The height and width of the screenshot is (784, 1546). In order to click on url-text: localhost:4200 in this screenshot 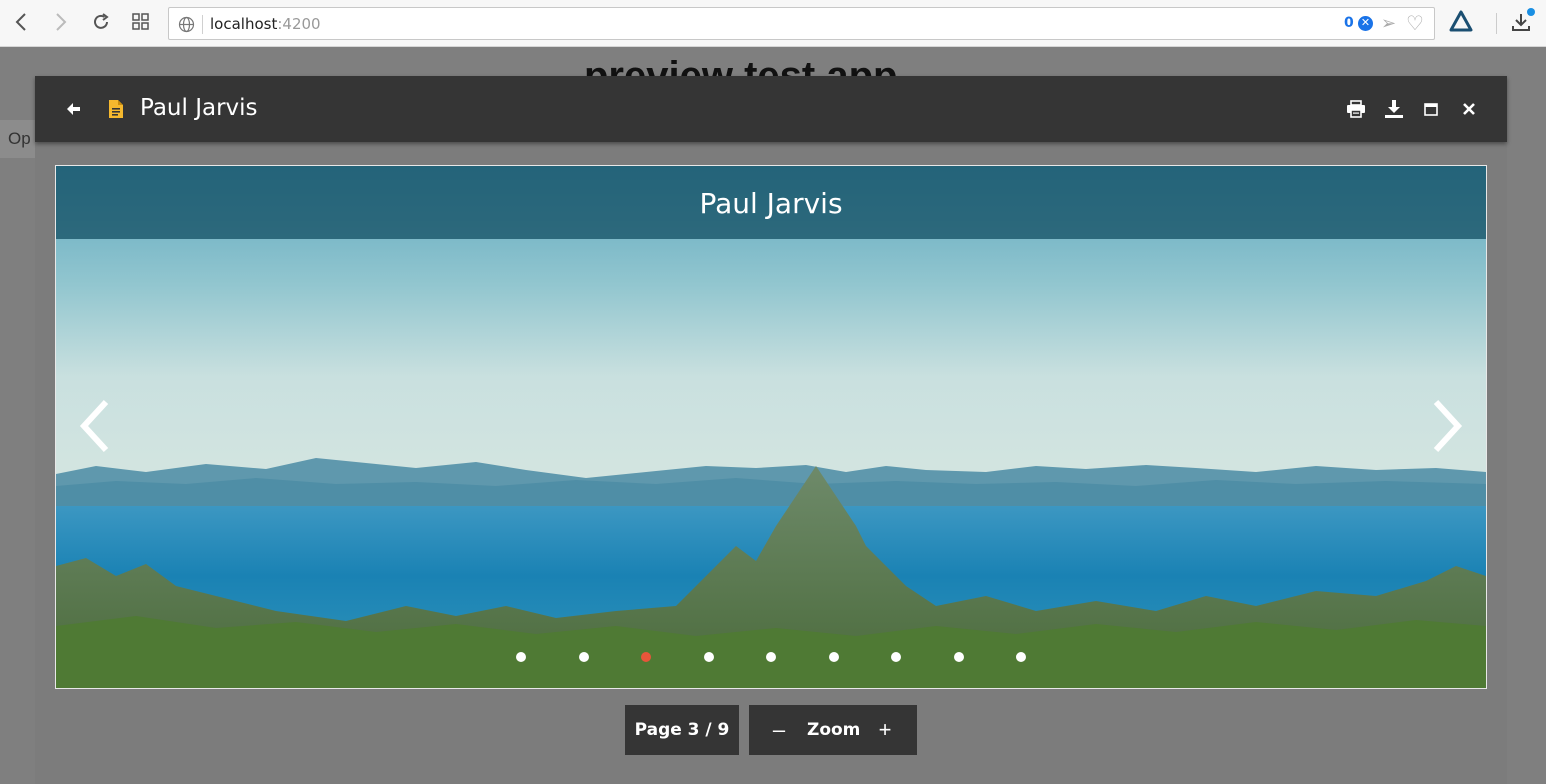, I will do `click(265, 24)`.